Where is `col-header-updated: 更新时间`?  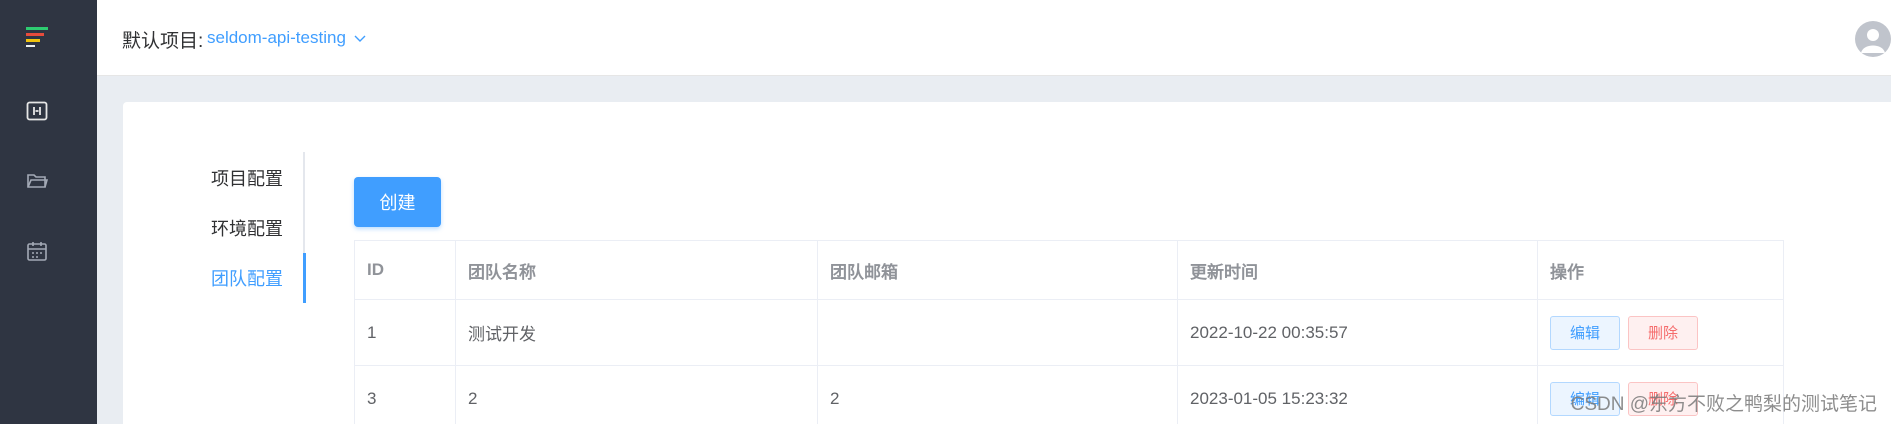 col-header-updated: 更新时间 is located at coordinates (1357, 270).